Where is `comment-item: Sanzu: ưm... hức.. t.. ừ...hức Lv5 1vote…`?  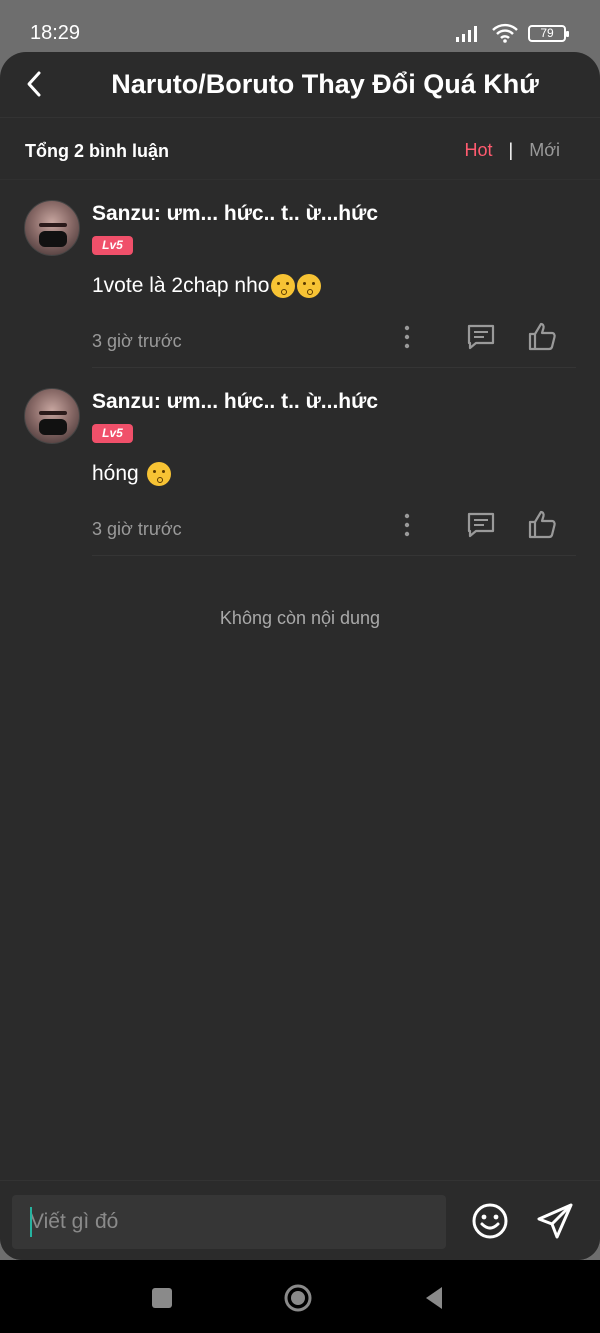
comment-item: Sanzu: ưm... hức.. t.. ừ...hức Lv5 1vote… is located at coordinates (300, 274).